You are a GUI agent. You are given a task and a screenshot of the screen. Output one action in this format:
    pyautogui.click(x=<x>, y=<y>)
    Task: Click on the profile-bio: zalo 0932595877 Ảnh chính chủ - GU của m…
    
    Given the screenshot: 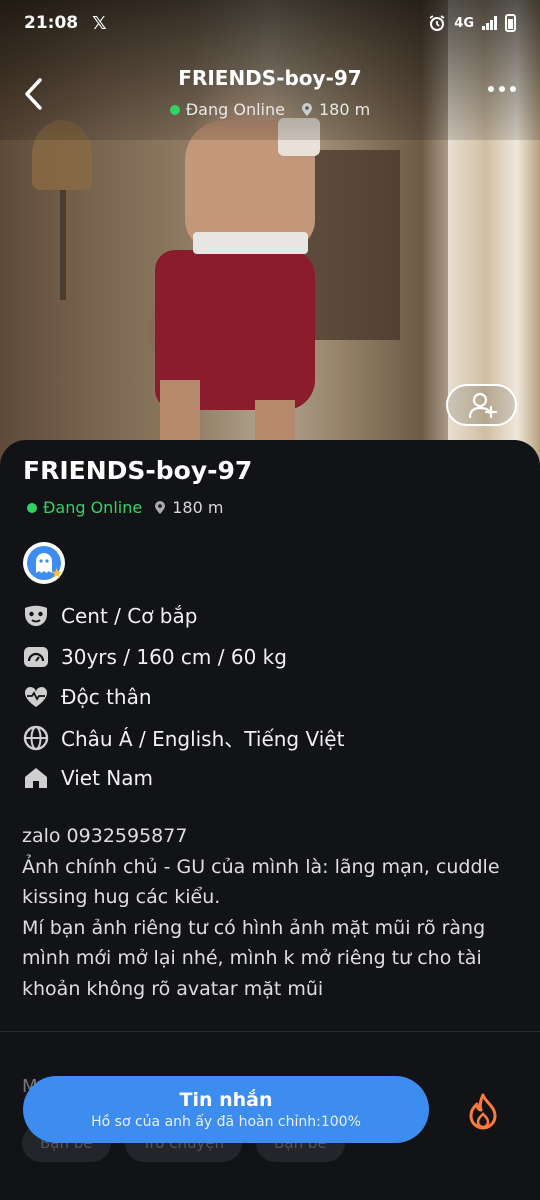 What is the action you would take?
    pyautogui.click(x=261, y=912)
    